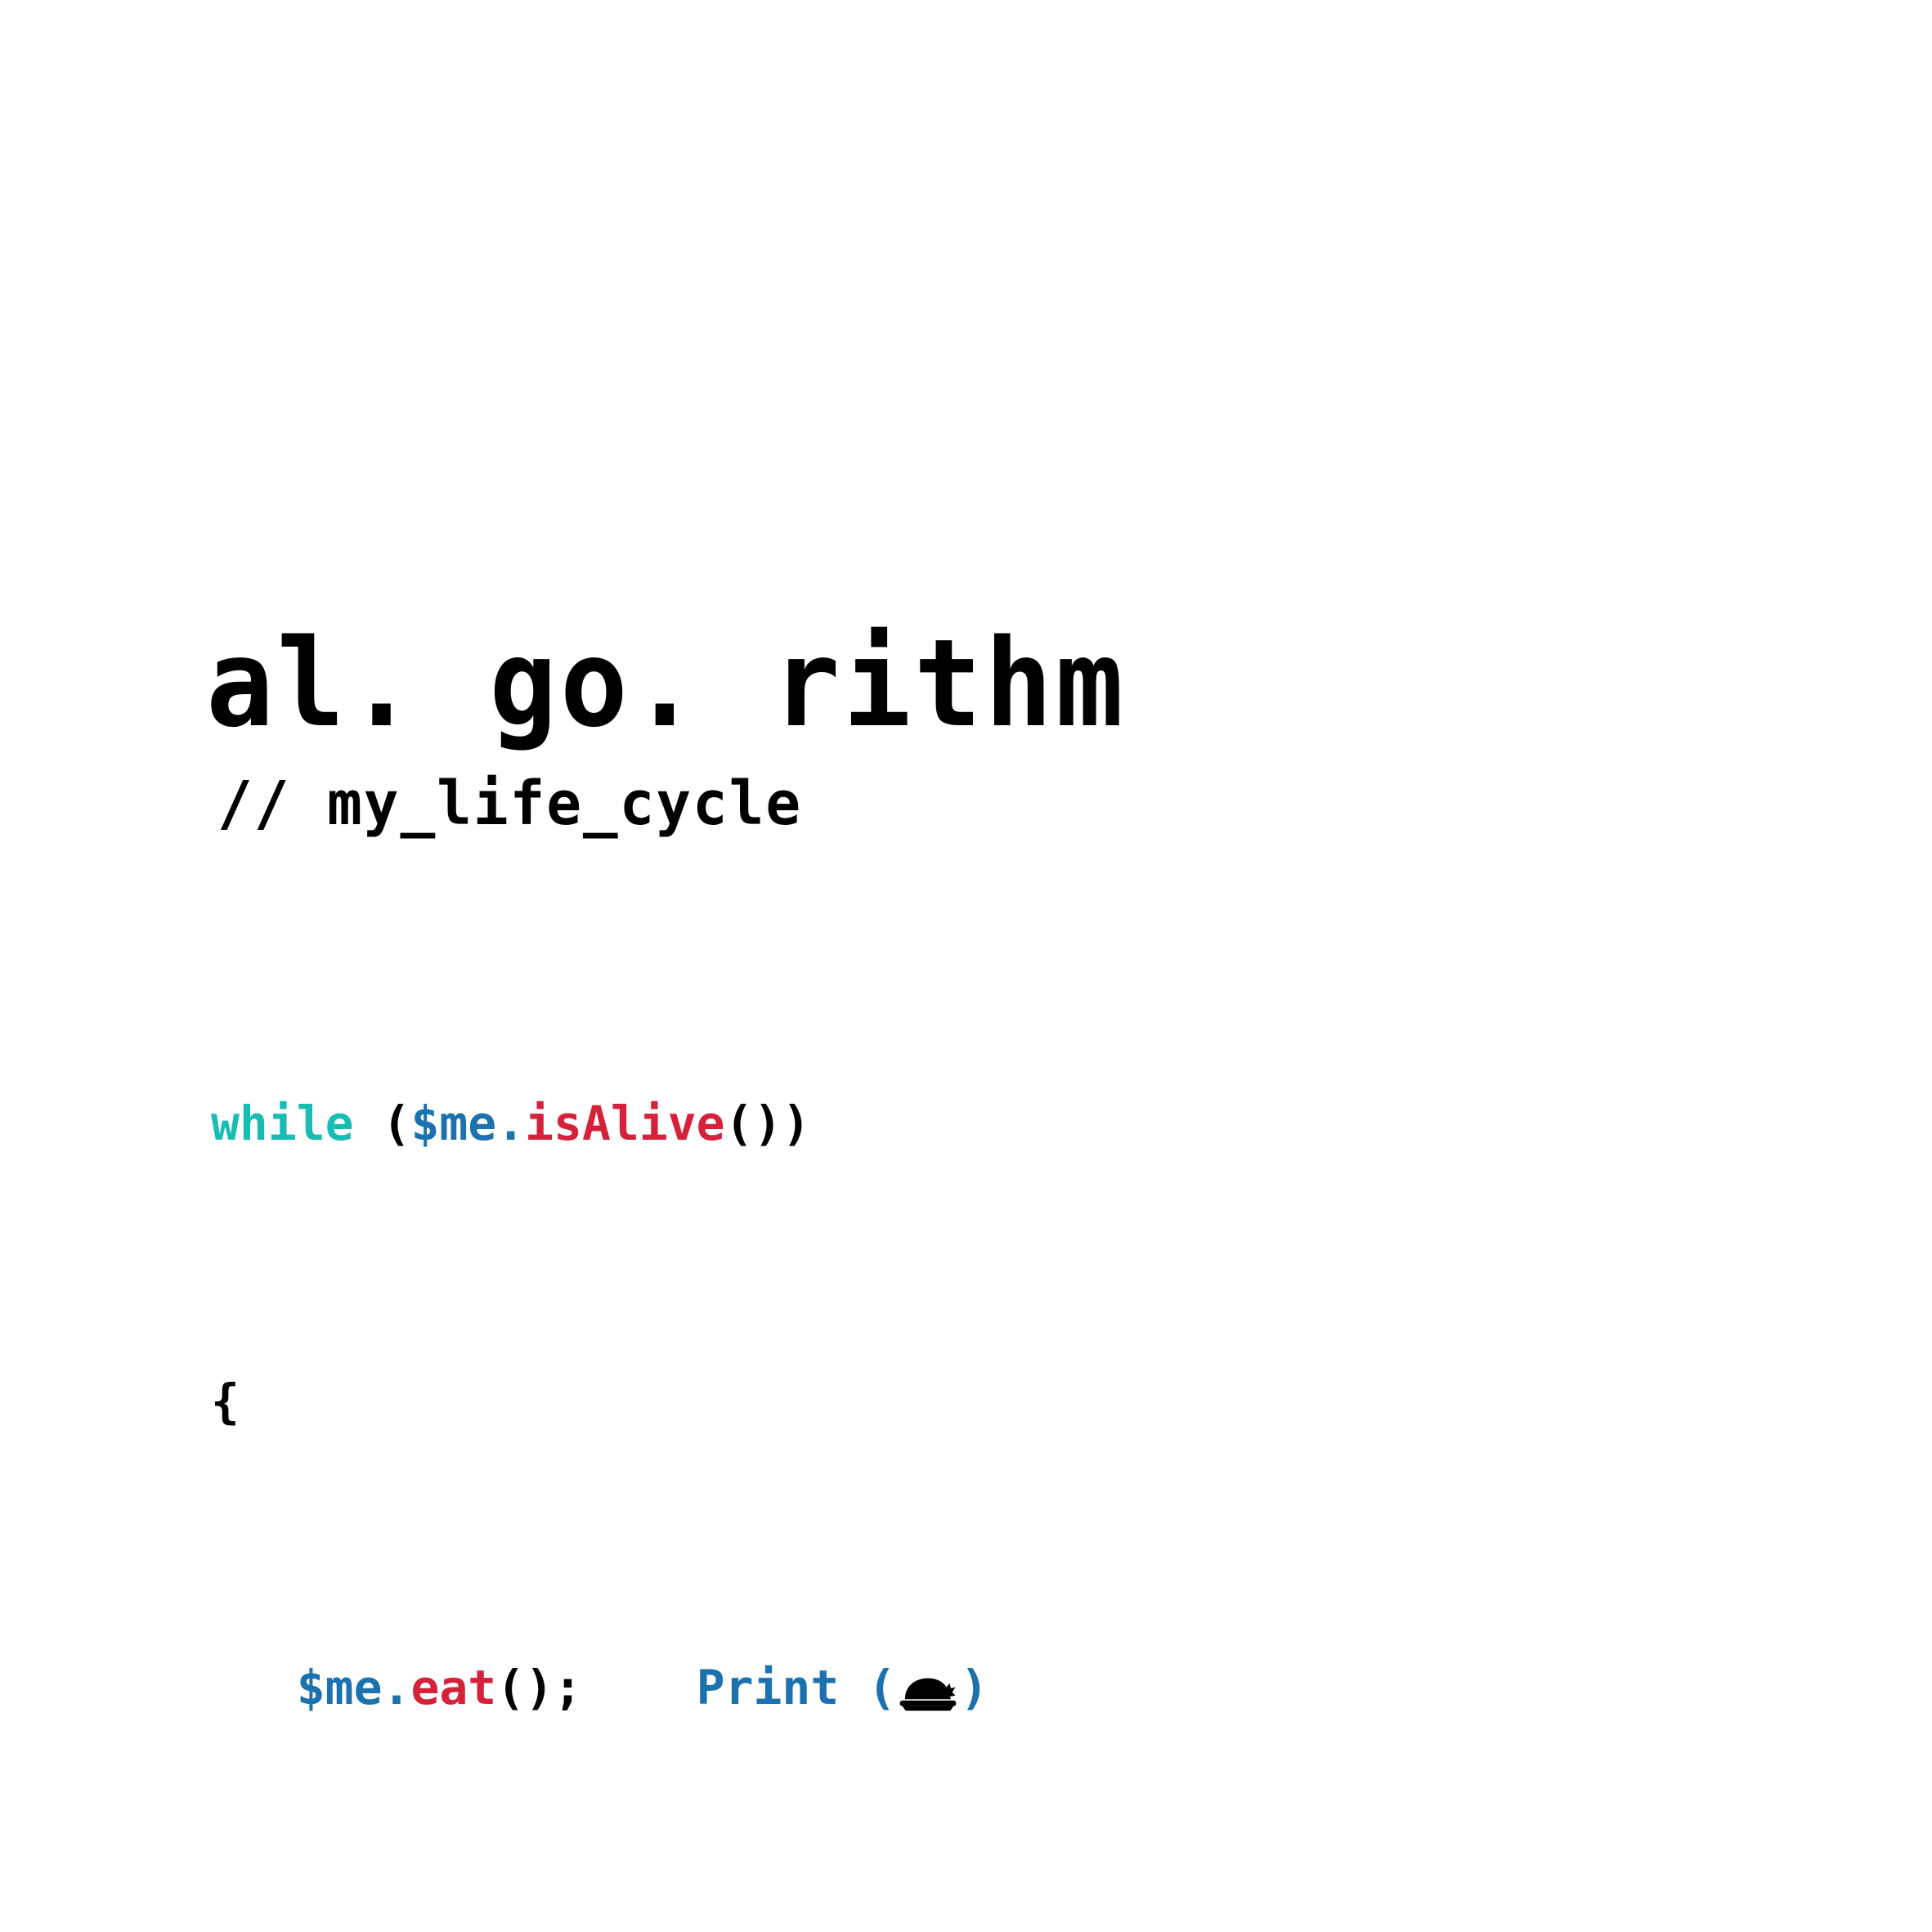  Describe the element at coordinates (510, 804) in the screenshot. I see `page-subtitle-comment: // my_life_cycle` at that location.